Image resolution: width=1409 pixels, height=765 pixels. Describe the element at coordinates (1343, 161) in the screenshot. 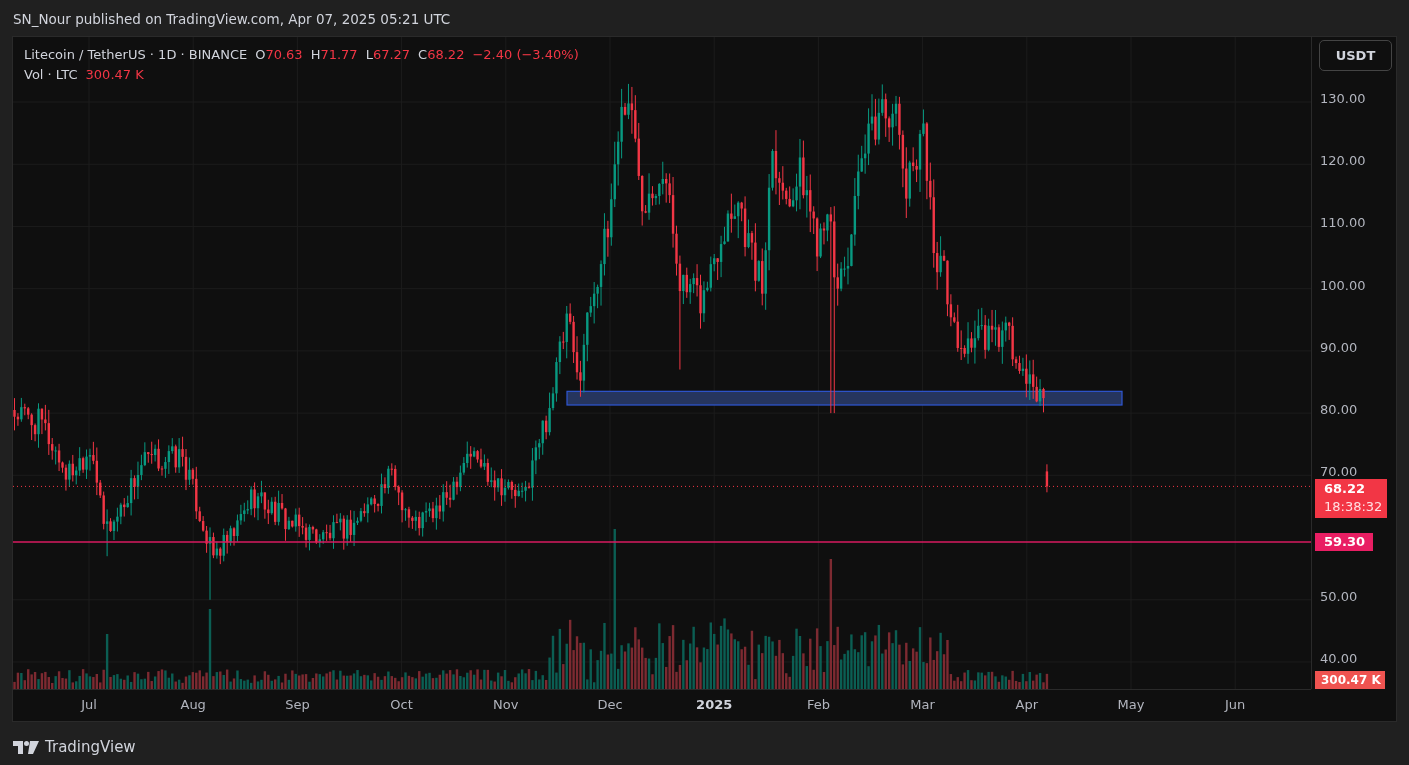

I see `price-tick: 120.00` at that location.